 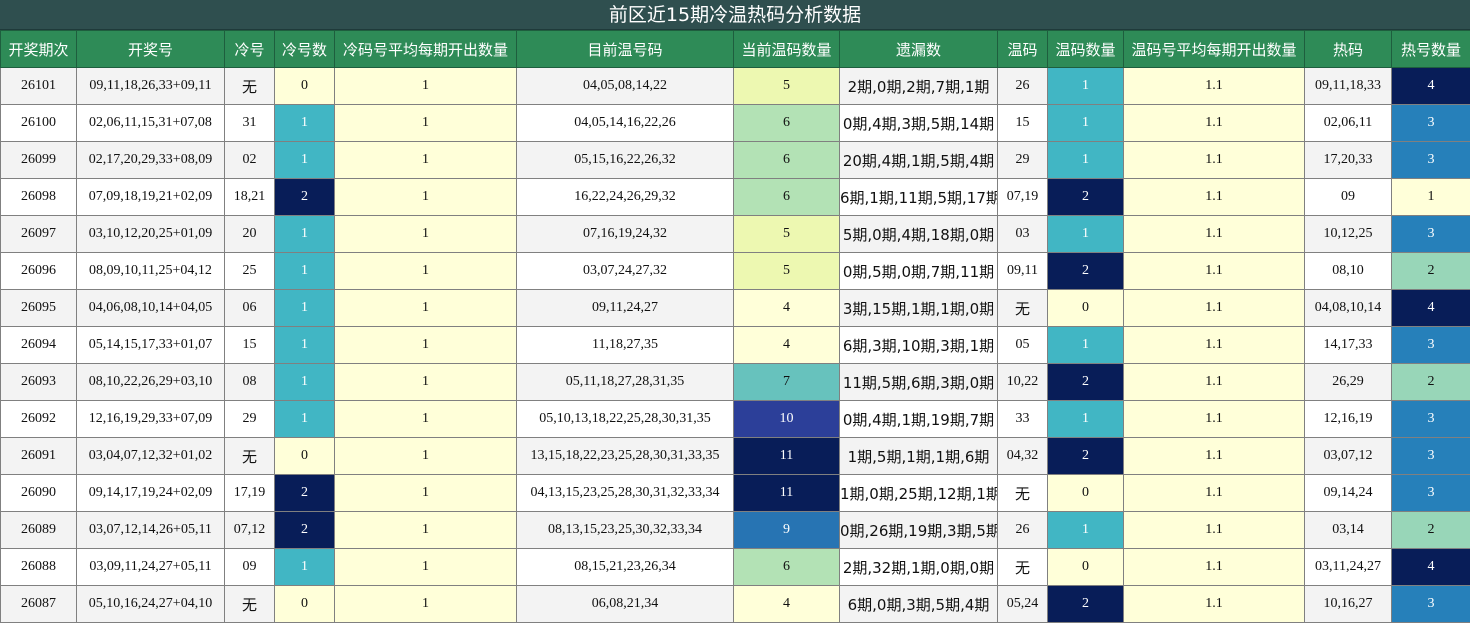 I want to click on table-cell: 31, so click(x=250, y=123).